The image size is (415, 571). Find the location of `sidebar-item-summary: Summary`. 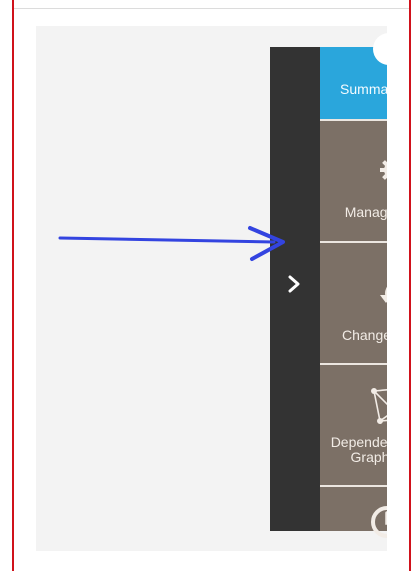

sidebar-item-summary: Summary is located at coordinates (353, 76).